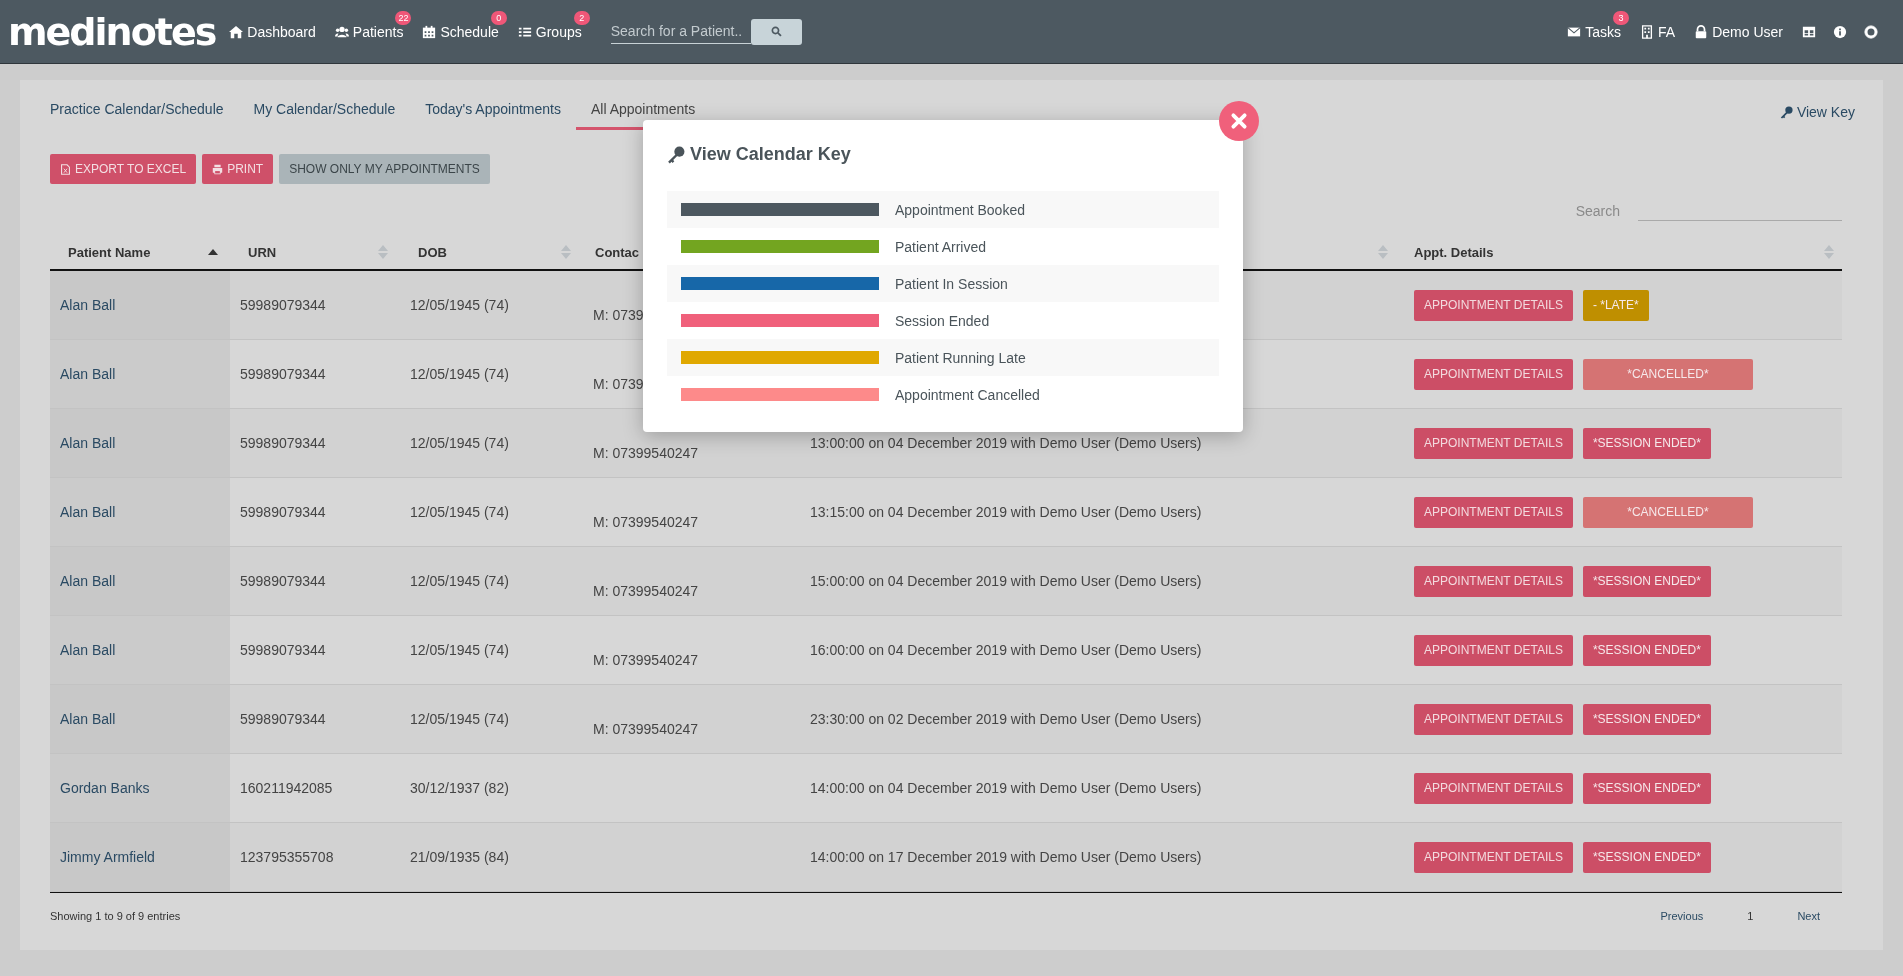 This screenshot has height=976, width=1903. Describe the element at coordinates (960, 357) in the screenshot. I see `key-label: Patient Running Late` at that location.